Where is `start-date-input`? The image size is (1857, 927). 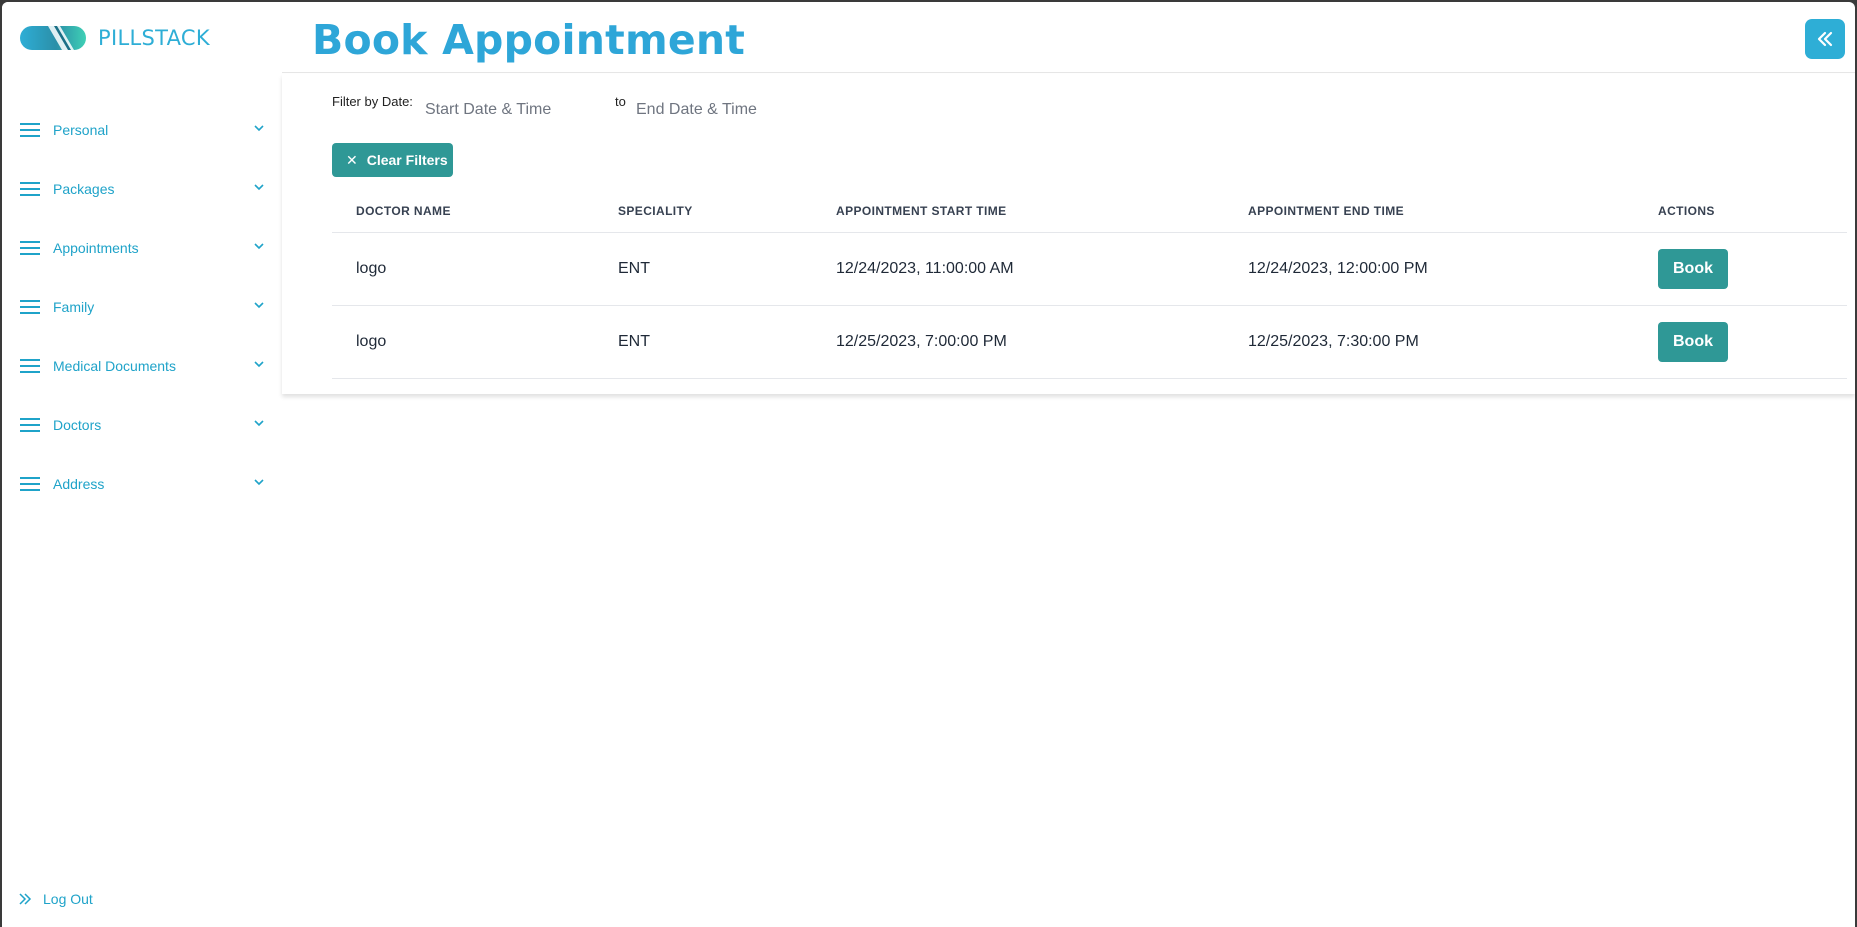 start-date-input is located at coordinates (510, 110).